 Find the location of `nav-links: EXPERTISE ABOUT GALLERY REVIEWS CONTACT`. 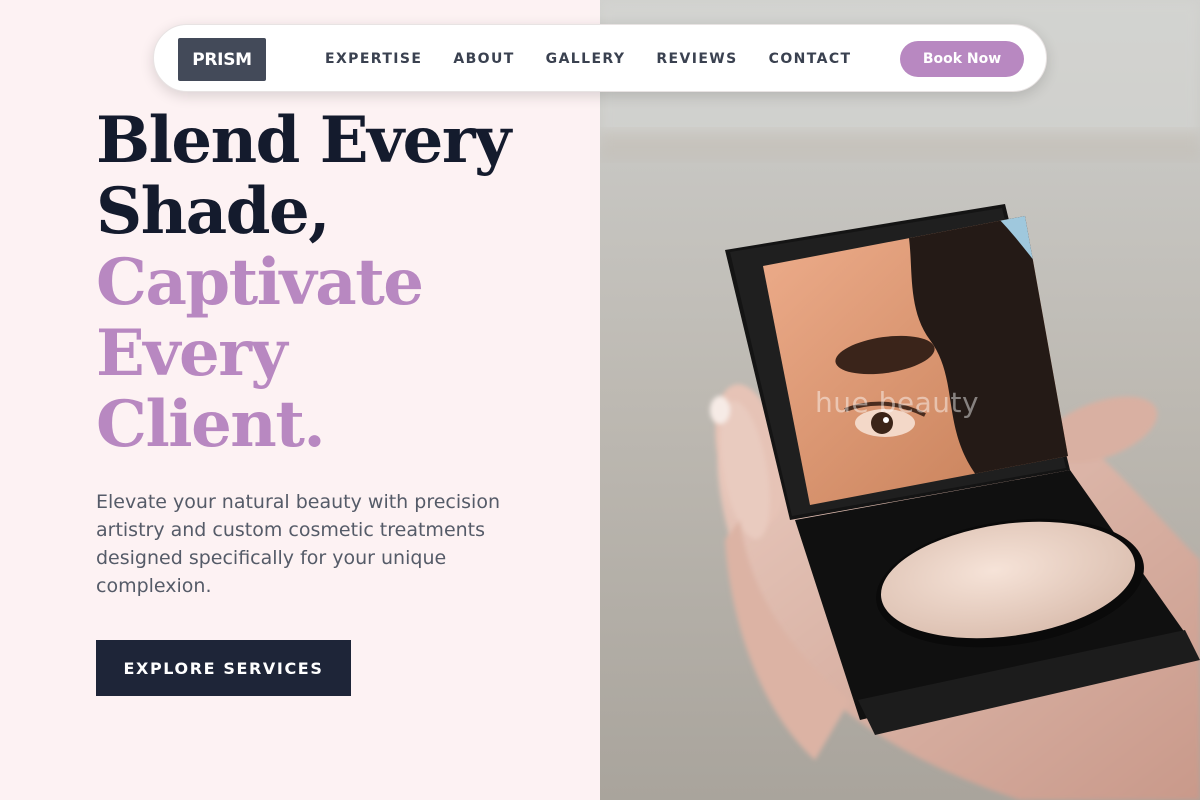

nav-links: EXPERTISE ABOUT GALLERY REVIEWS CONTACT is located at coordinates (603, 59).